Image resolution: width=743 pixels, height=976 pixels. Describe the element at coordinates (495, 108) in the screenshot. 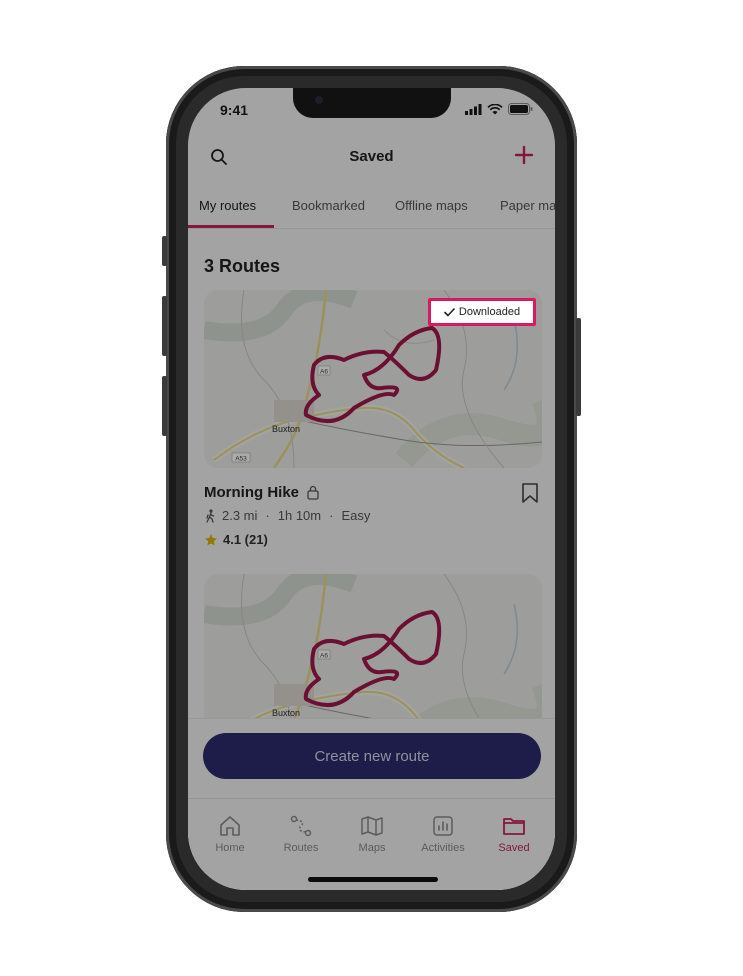

I see `wifi-icon` at that location.